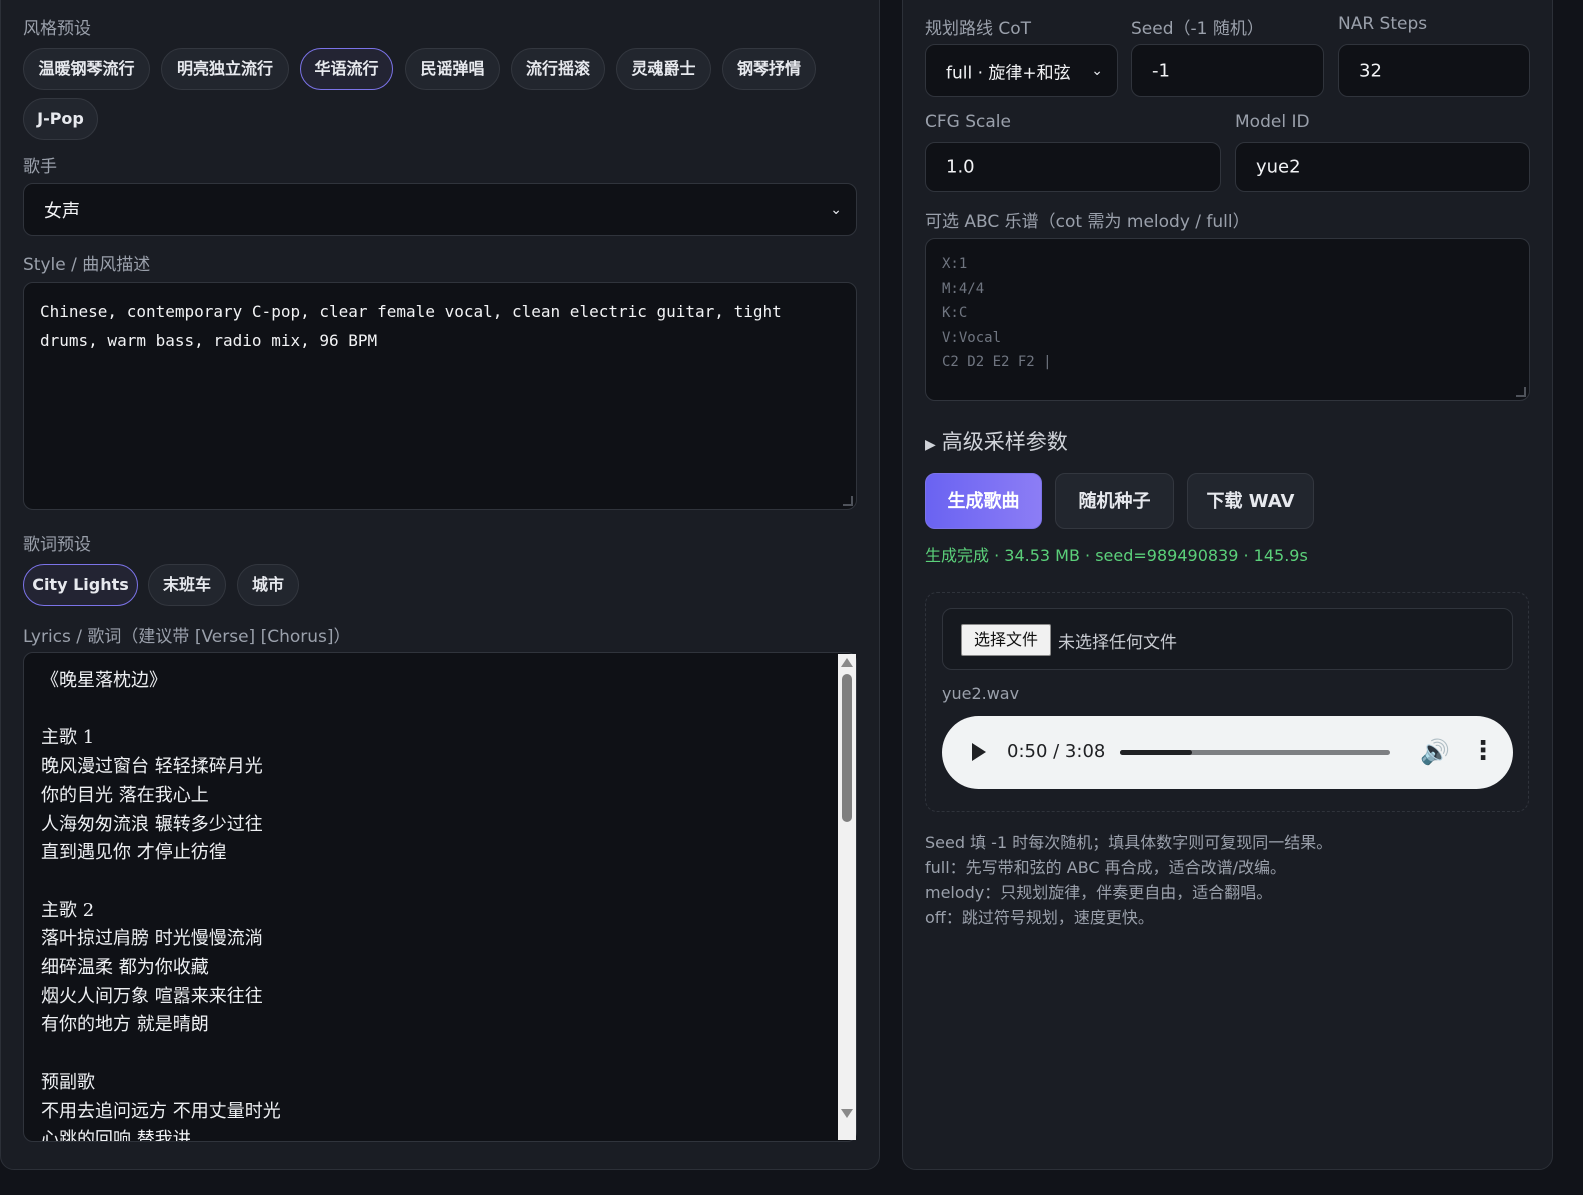  Describe the element at coordinates (847, 1113) in the screenshot. I see `scroll-down-arrow-icon` at that location.